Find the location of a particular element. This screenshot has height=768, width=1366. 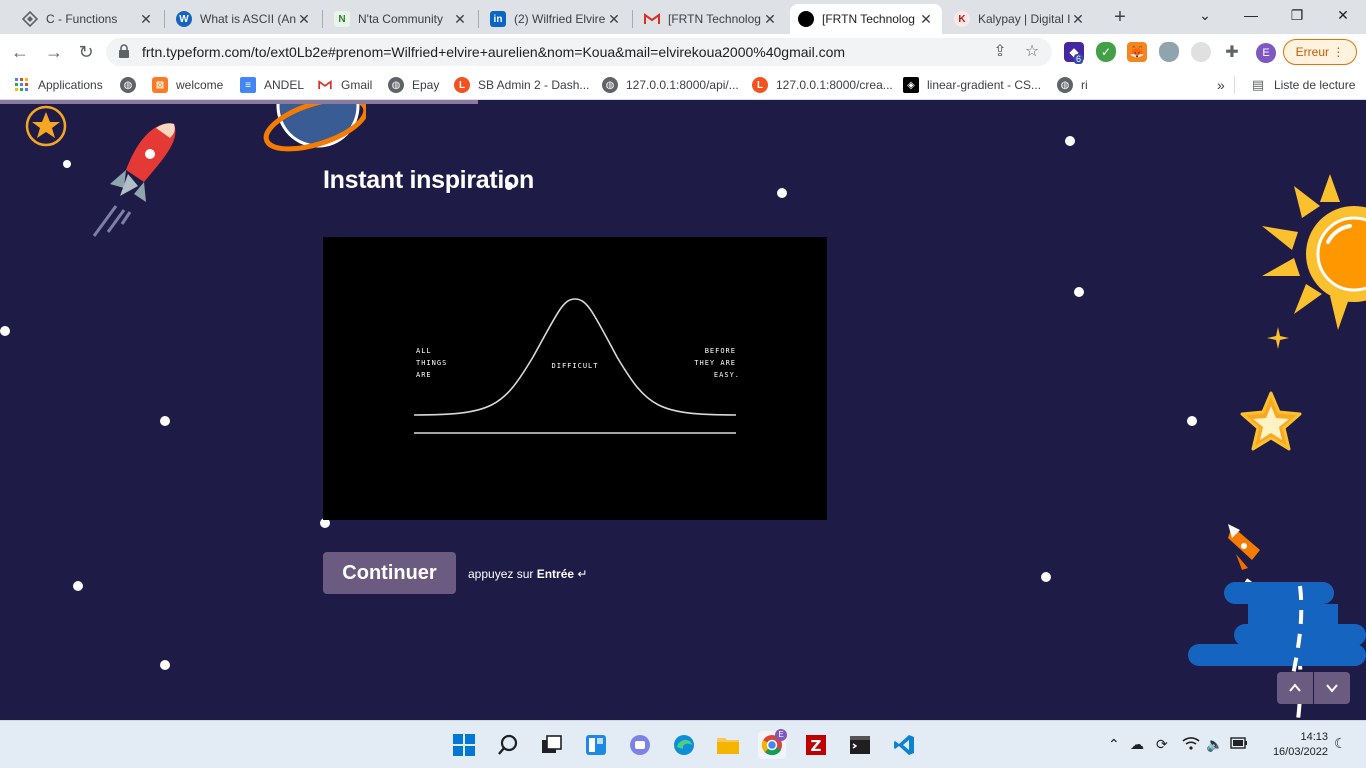

back-icon: ← is located at coordinates (20, 52).